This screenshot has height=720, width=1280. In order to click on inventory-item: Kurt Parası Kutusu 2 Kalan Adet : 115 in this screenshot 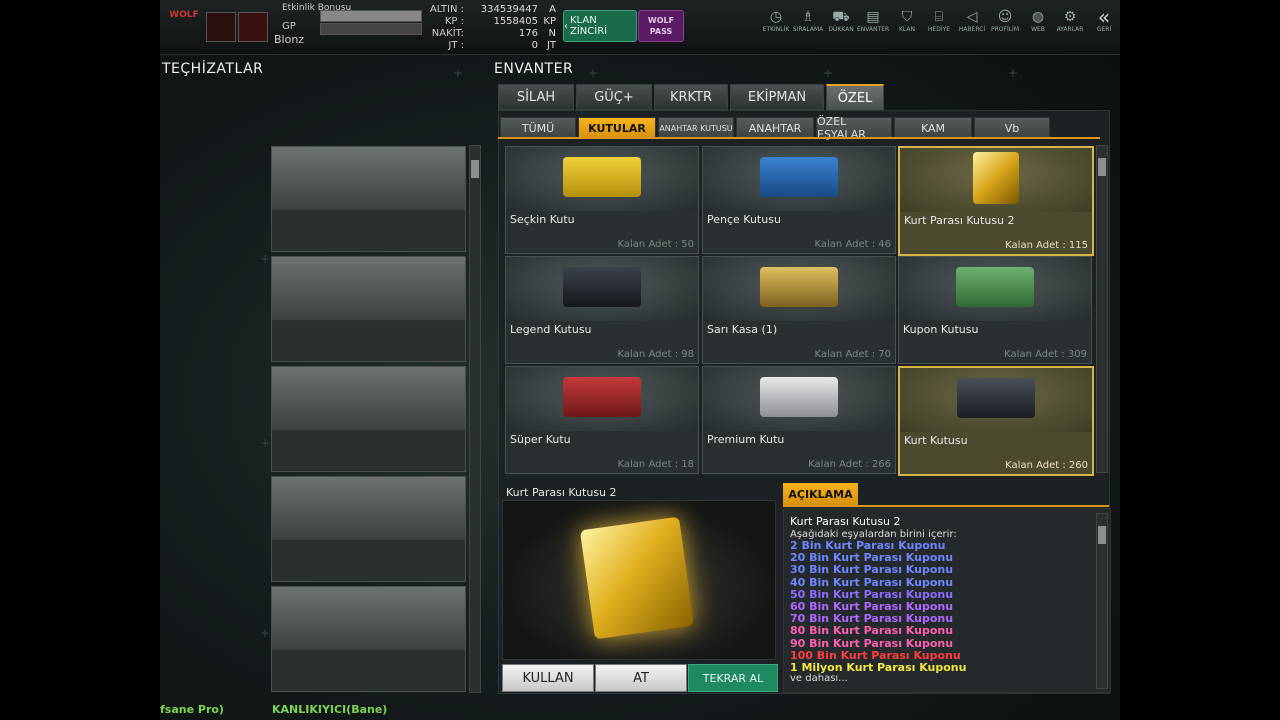, I will do `click(996, 201)`.